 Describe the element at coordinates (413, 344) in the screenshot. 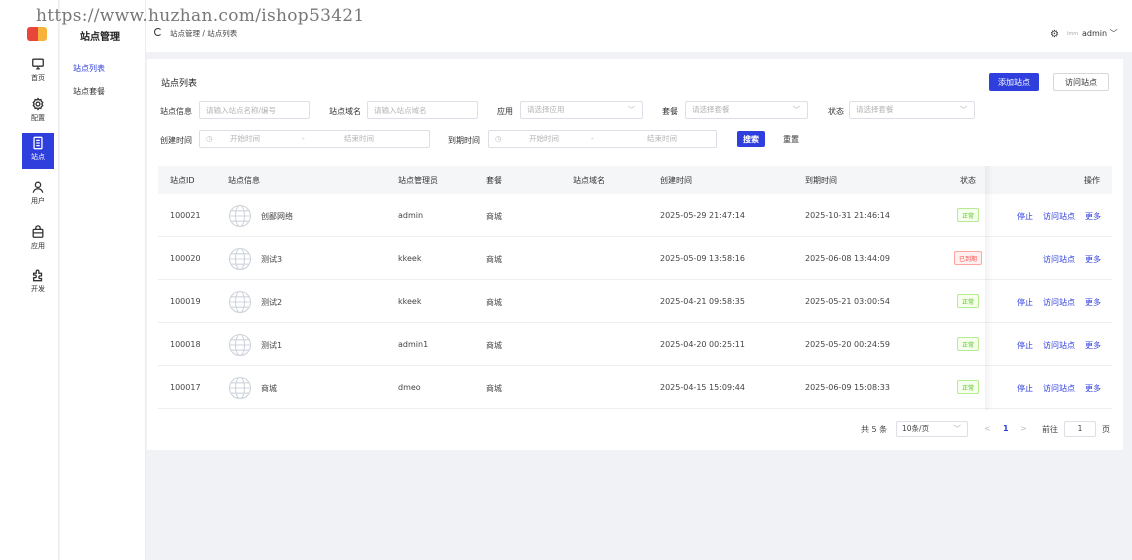

I see `cell-site-admin: admin1` at that location.